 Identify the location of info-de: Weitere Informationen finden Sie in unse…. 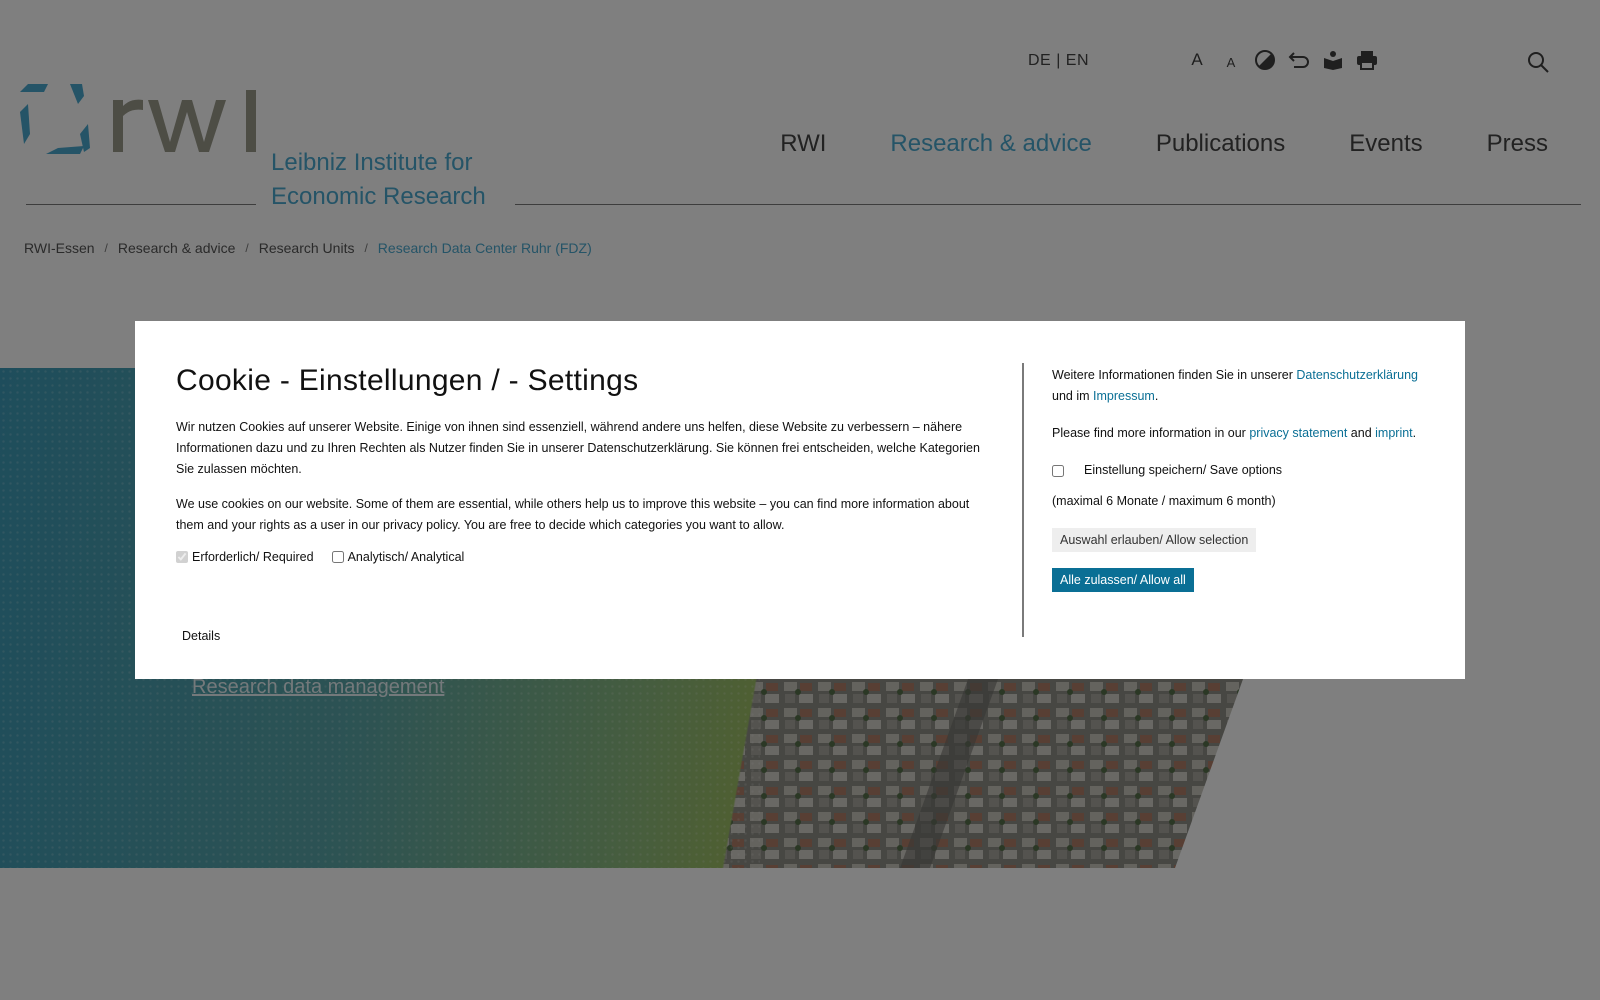
(1235, 385).